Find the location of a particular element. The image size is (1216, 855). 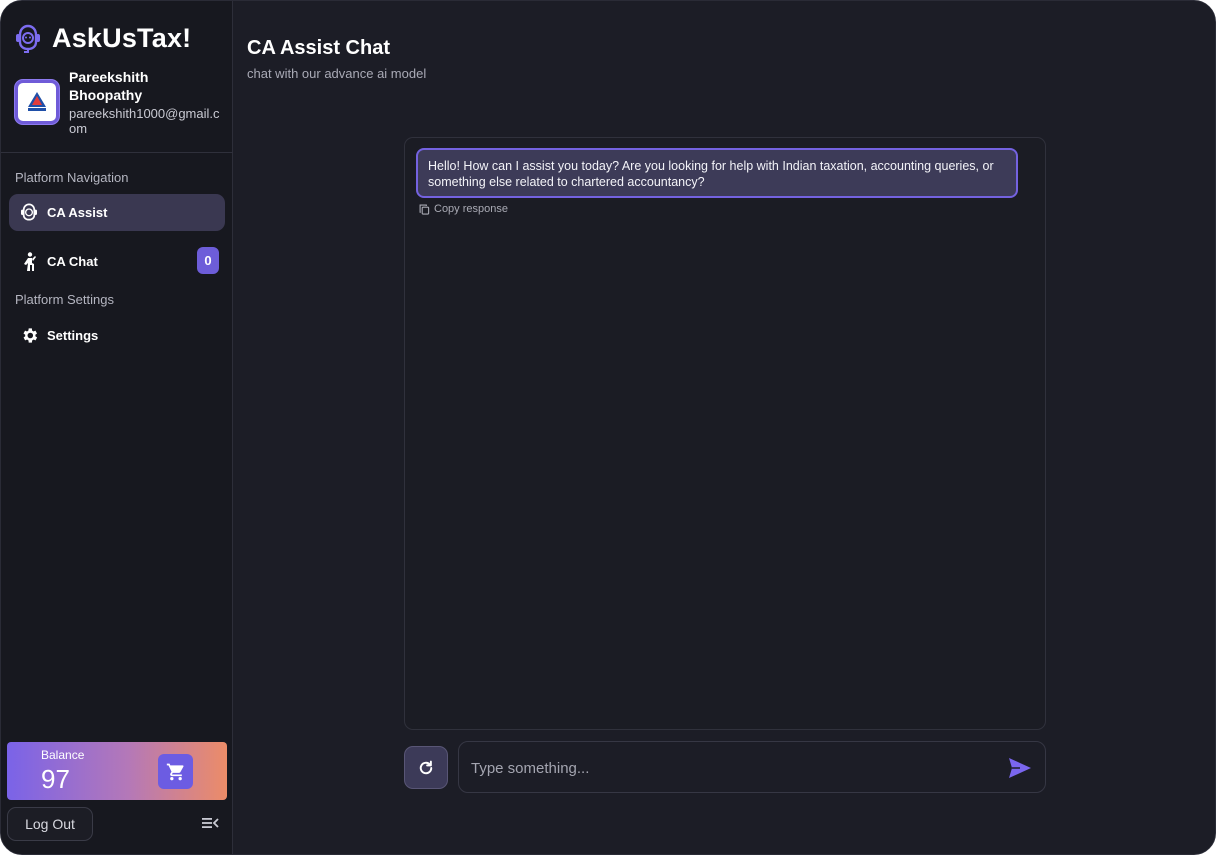

cart-icon is located at coordinates (175, 771).